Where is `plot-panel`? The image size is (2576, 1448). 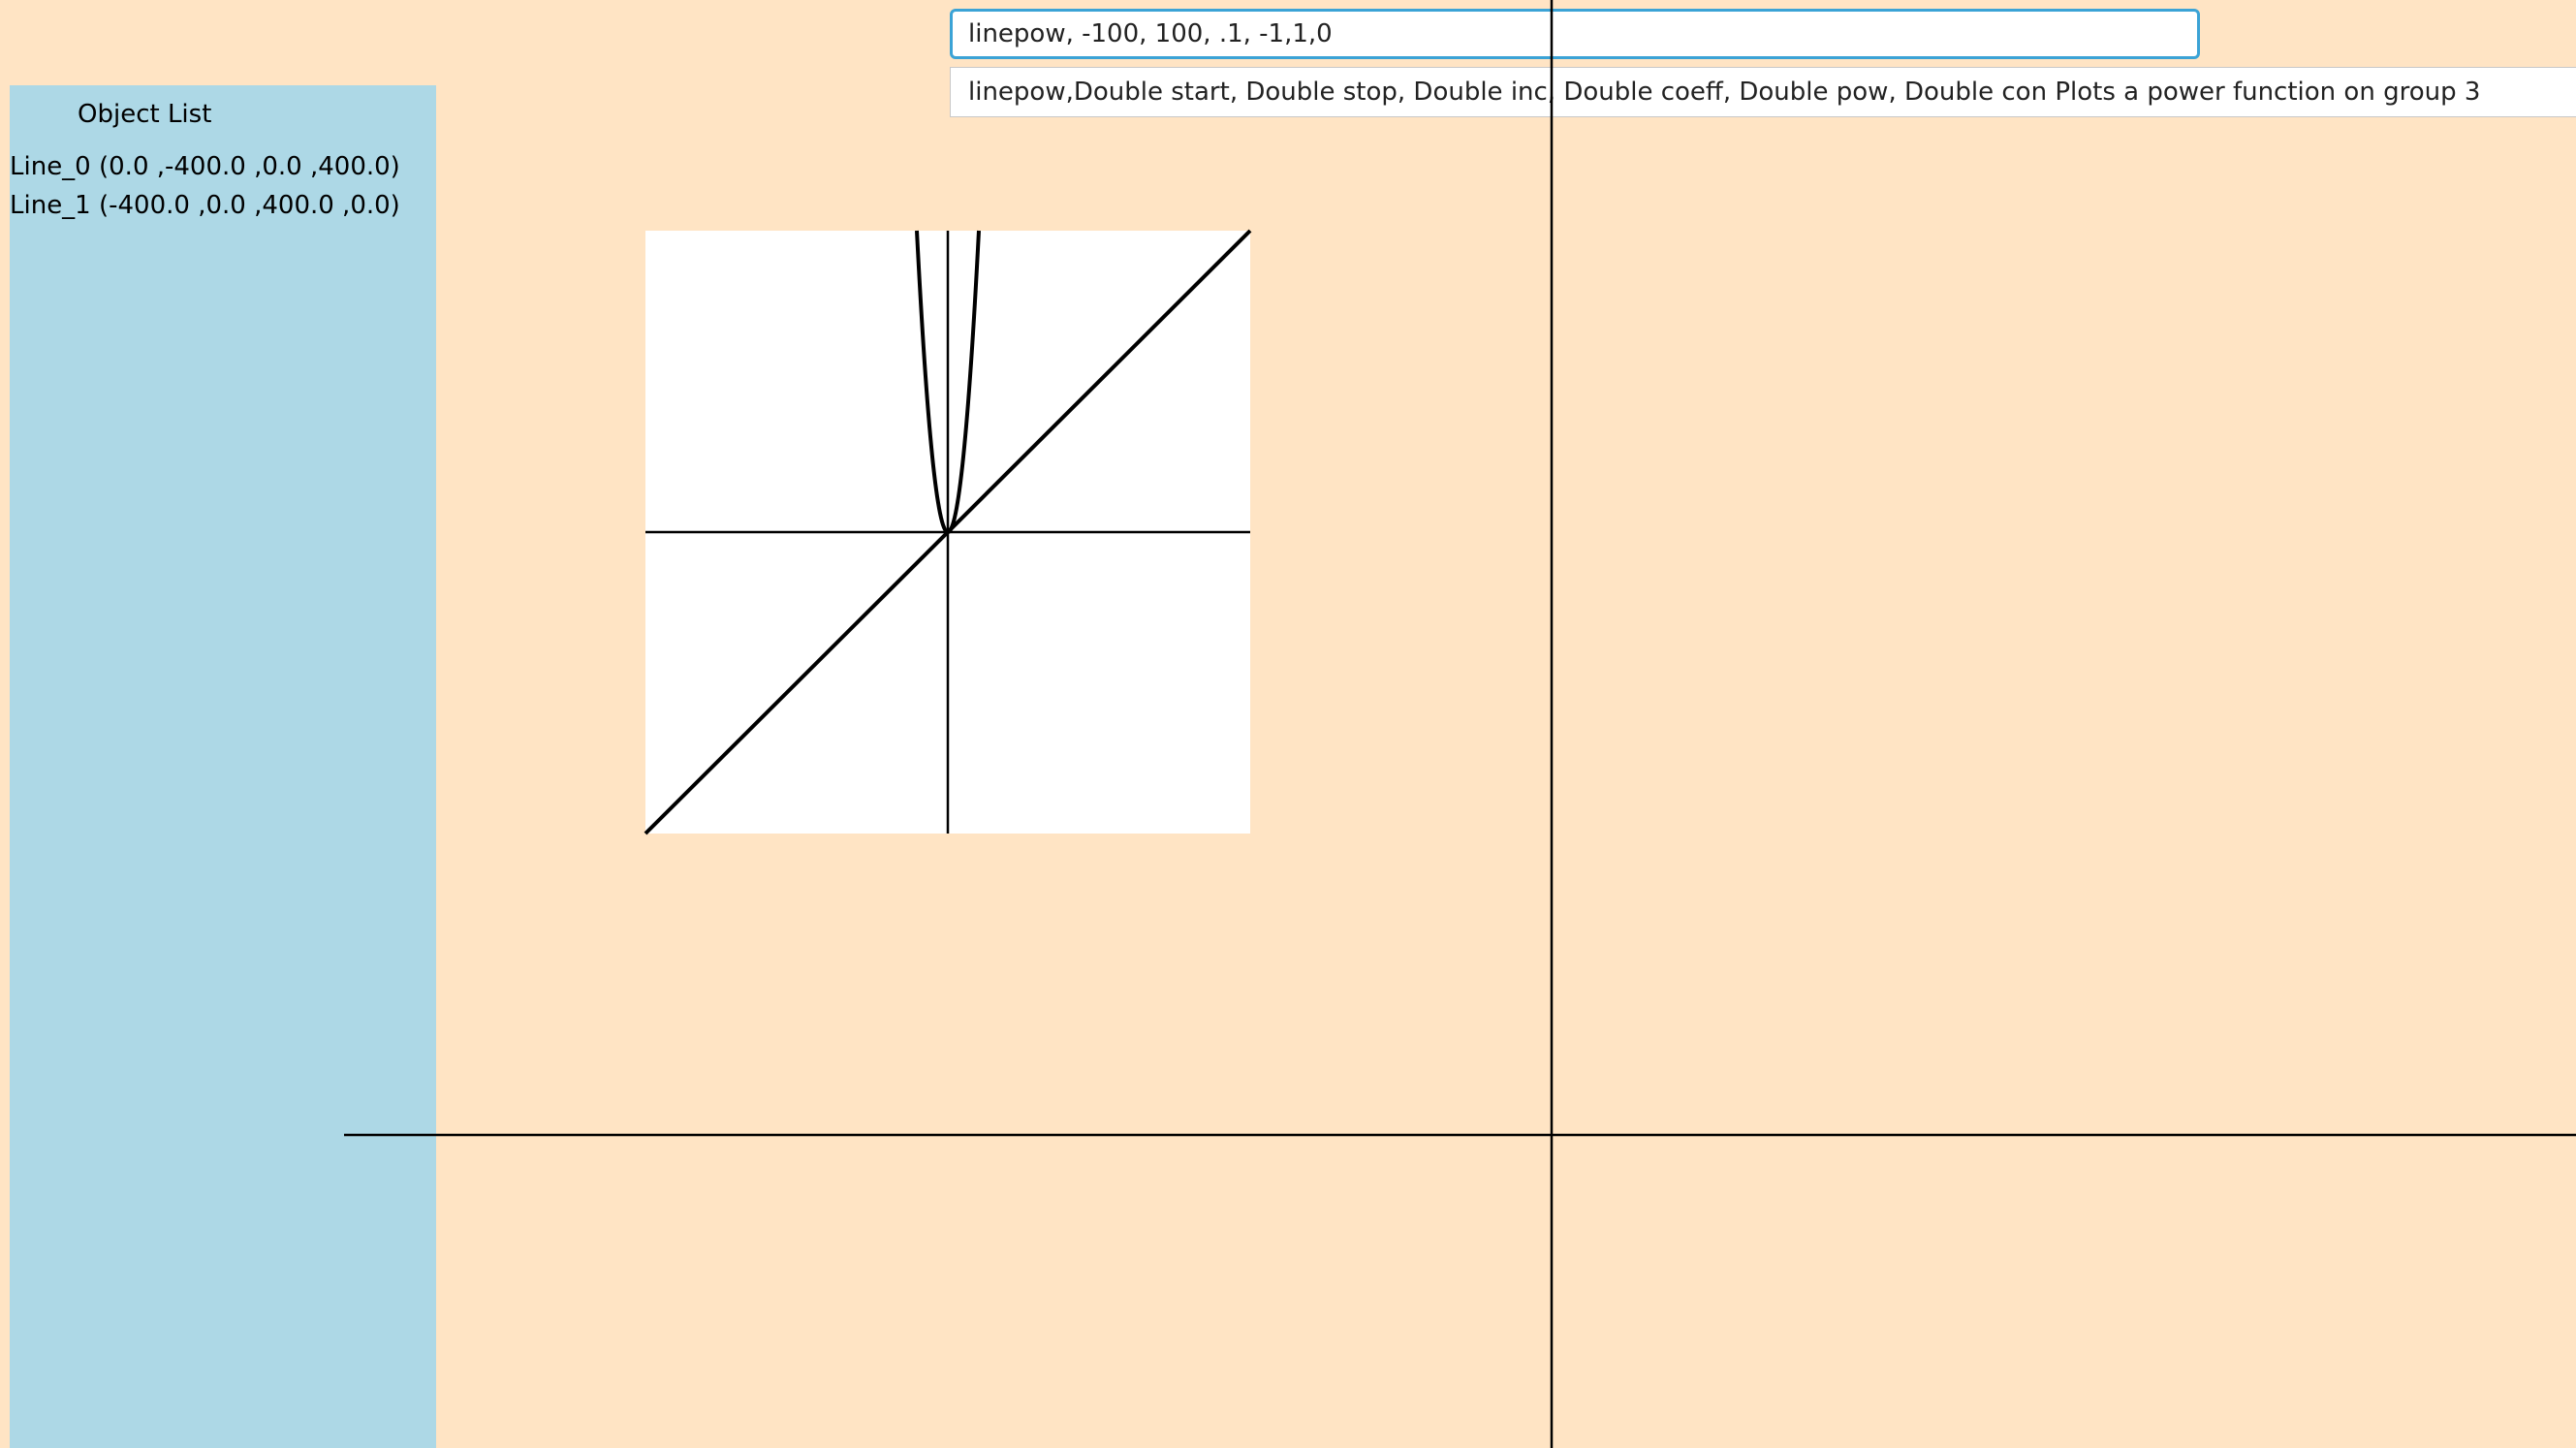 plot-panel is located at coordinates (948, 532).